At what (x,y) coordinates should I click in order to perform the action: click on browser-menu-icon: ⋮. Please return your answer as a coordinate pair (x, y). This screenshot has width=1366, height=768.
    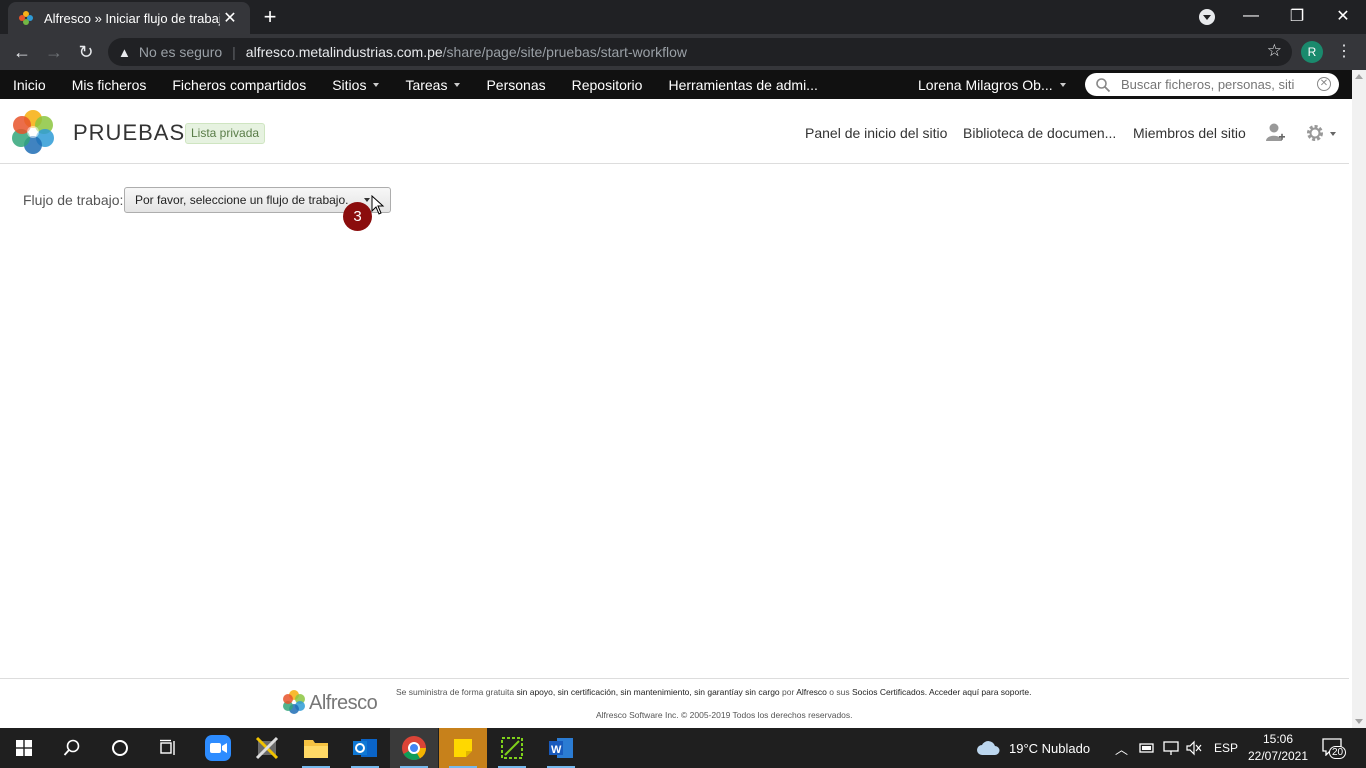
    Looking at the image, I should click on (1344, 51).